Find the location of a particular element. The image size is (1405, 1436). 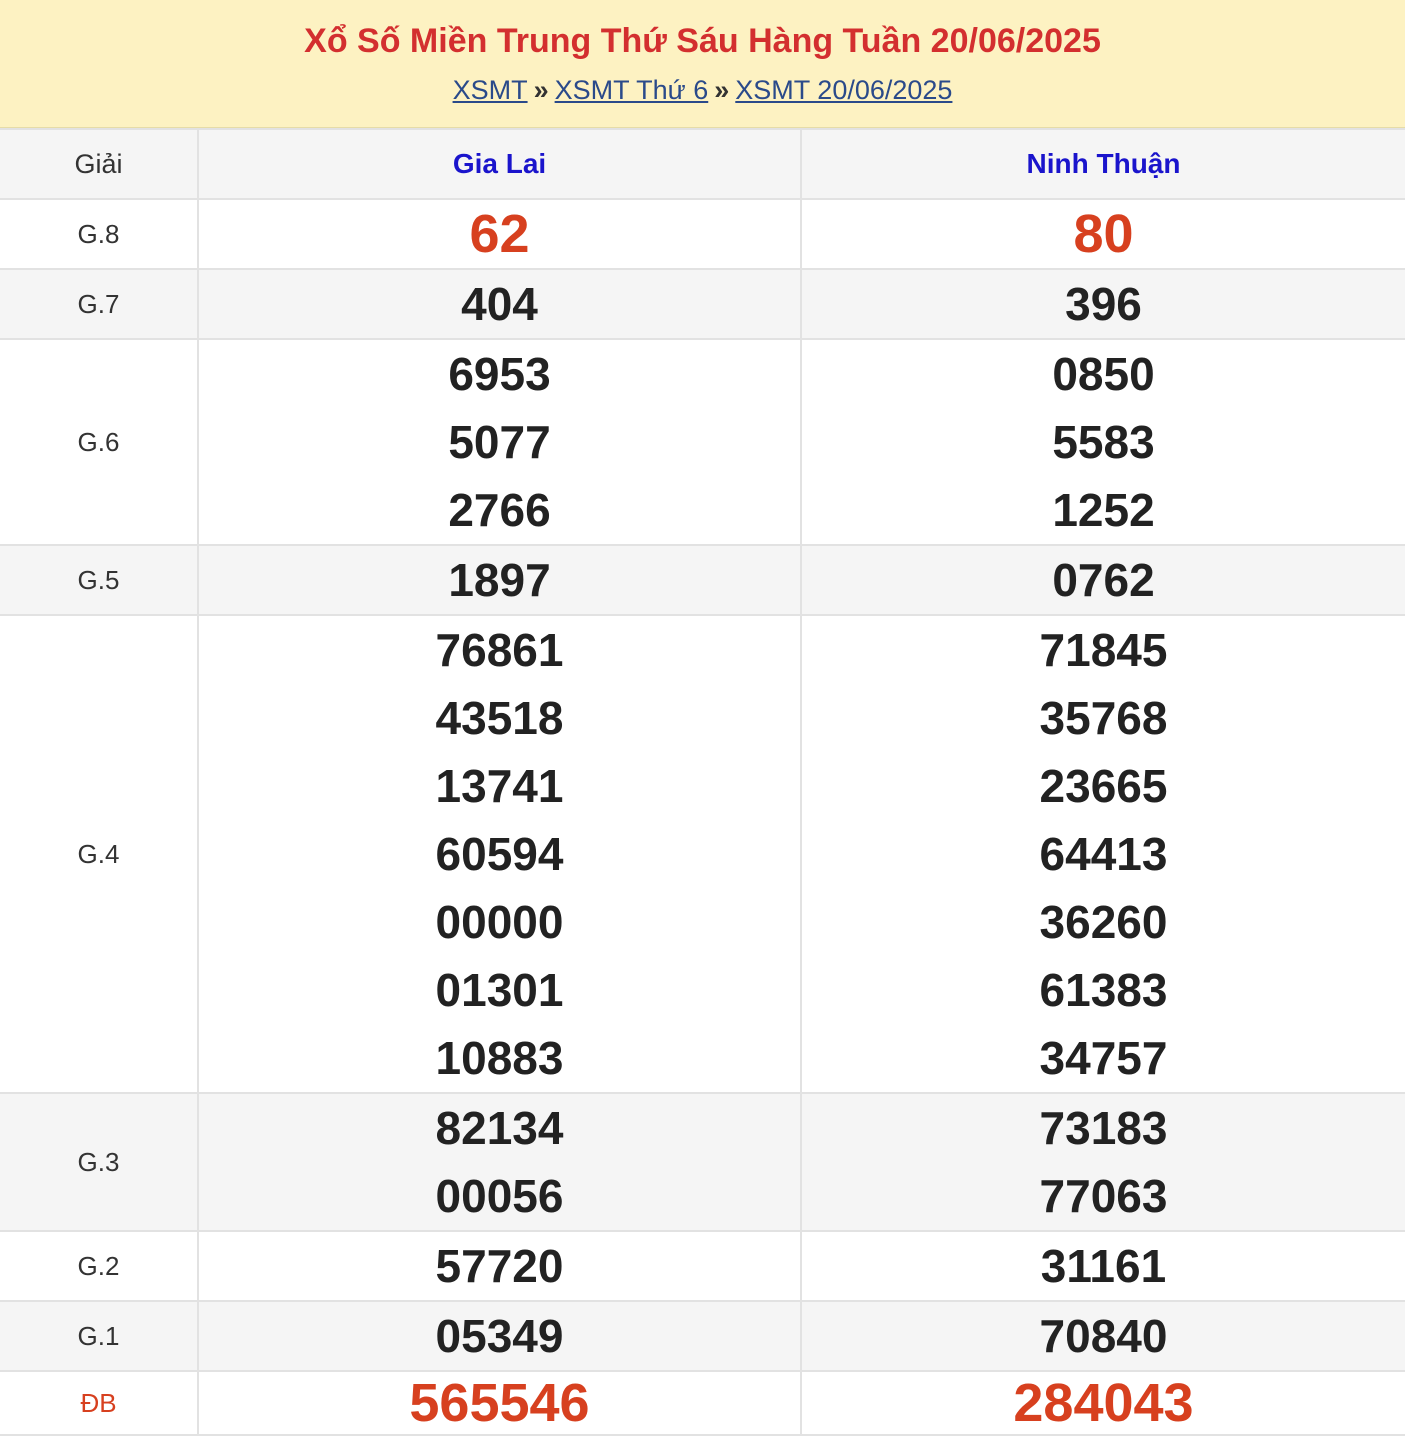

prize-number: 80 is located at coordinates (1103, 234).